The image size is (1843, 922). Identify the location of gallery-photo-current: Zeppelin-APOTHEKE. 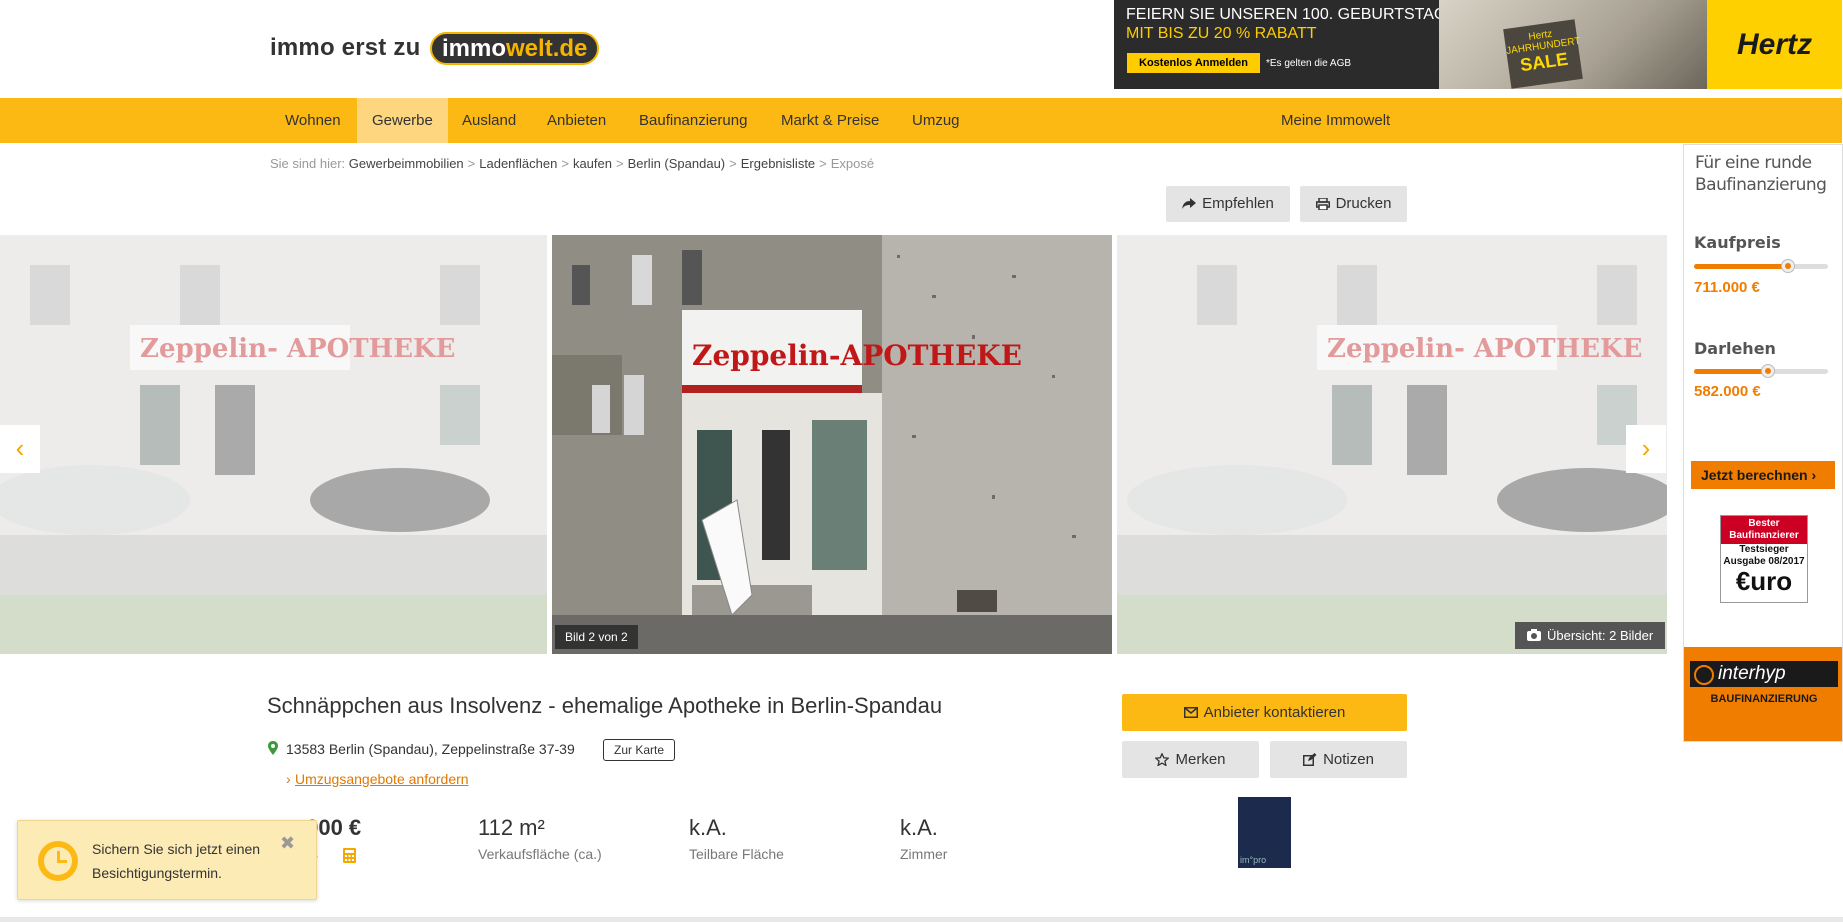
(832, 444).